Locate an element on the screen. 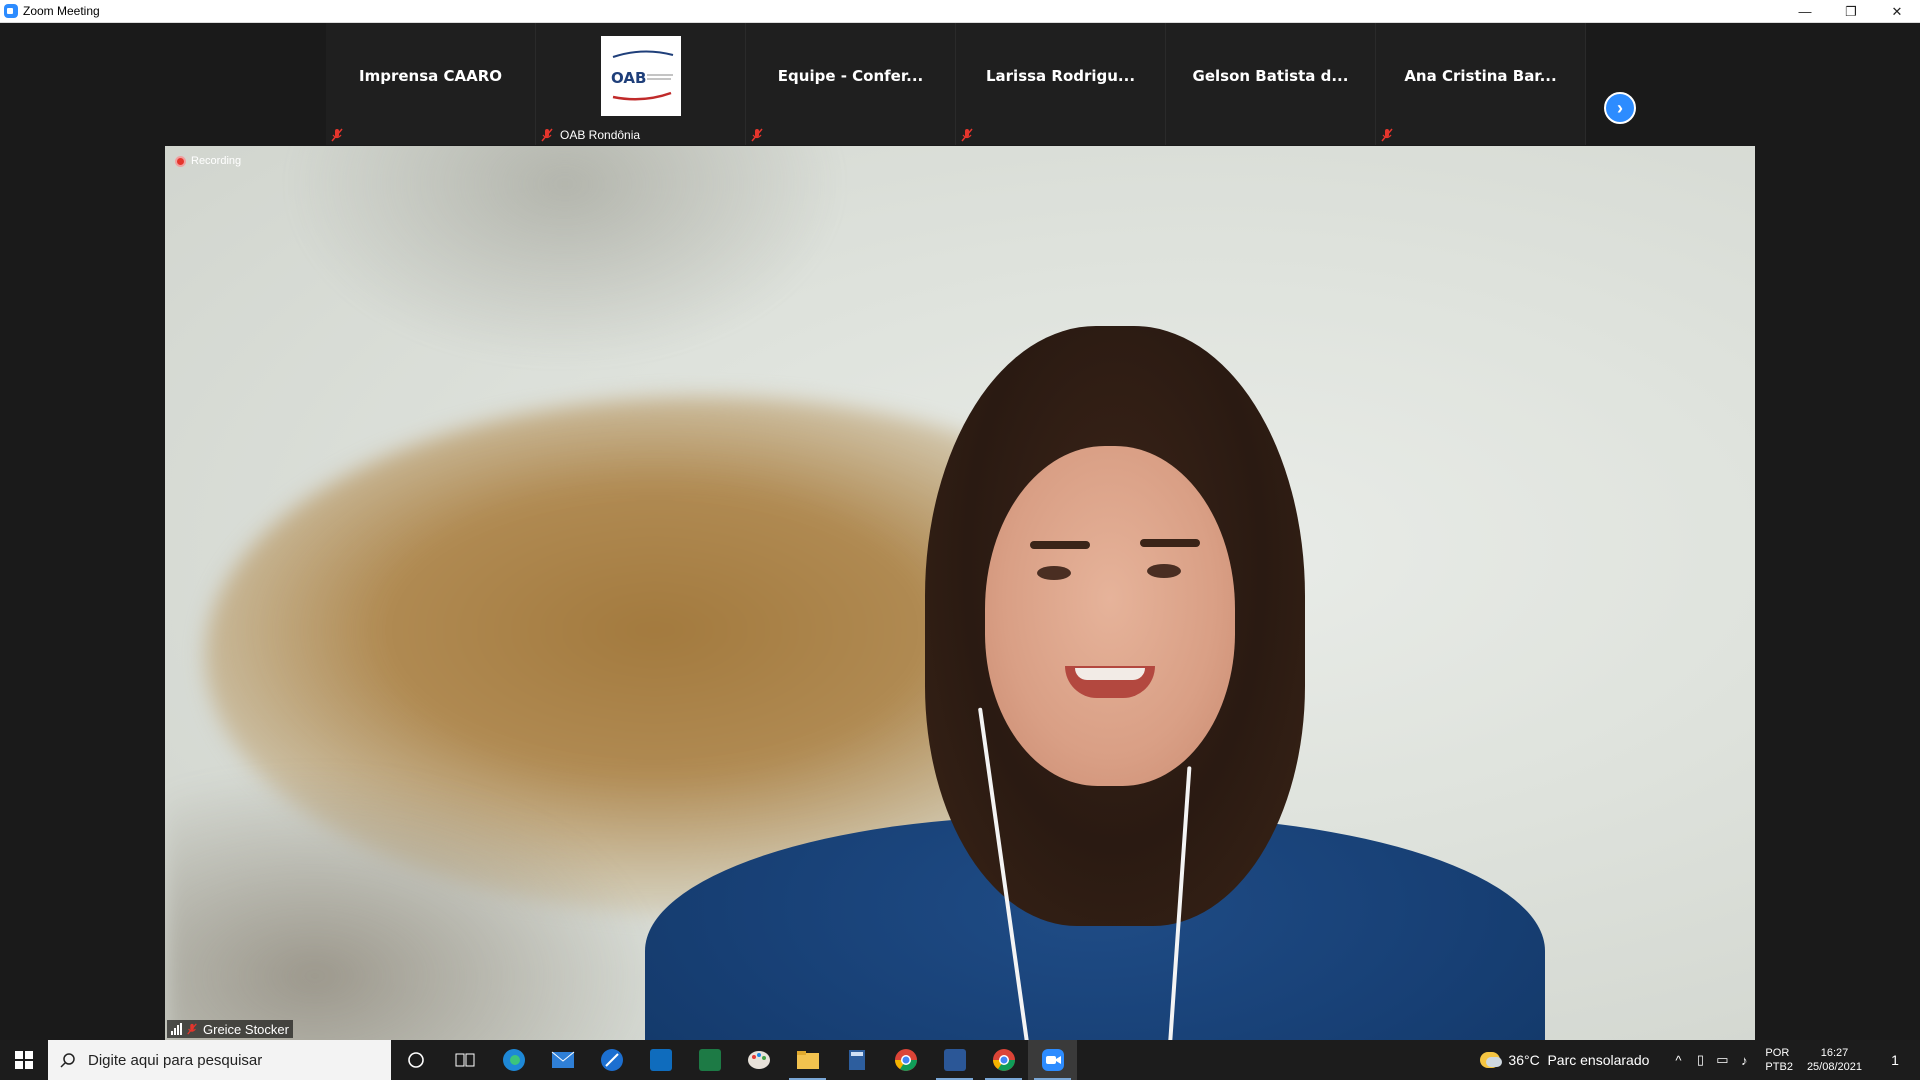 The width and height of the screenshot is (1920, 1080). start-button is located at coordinates (24, 1060).